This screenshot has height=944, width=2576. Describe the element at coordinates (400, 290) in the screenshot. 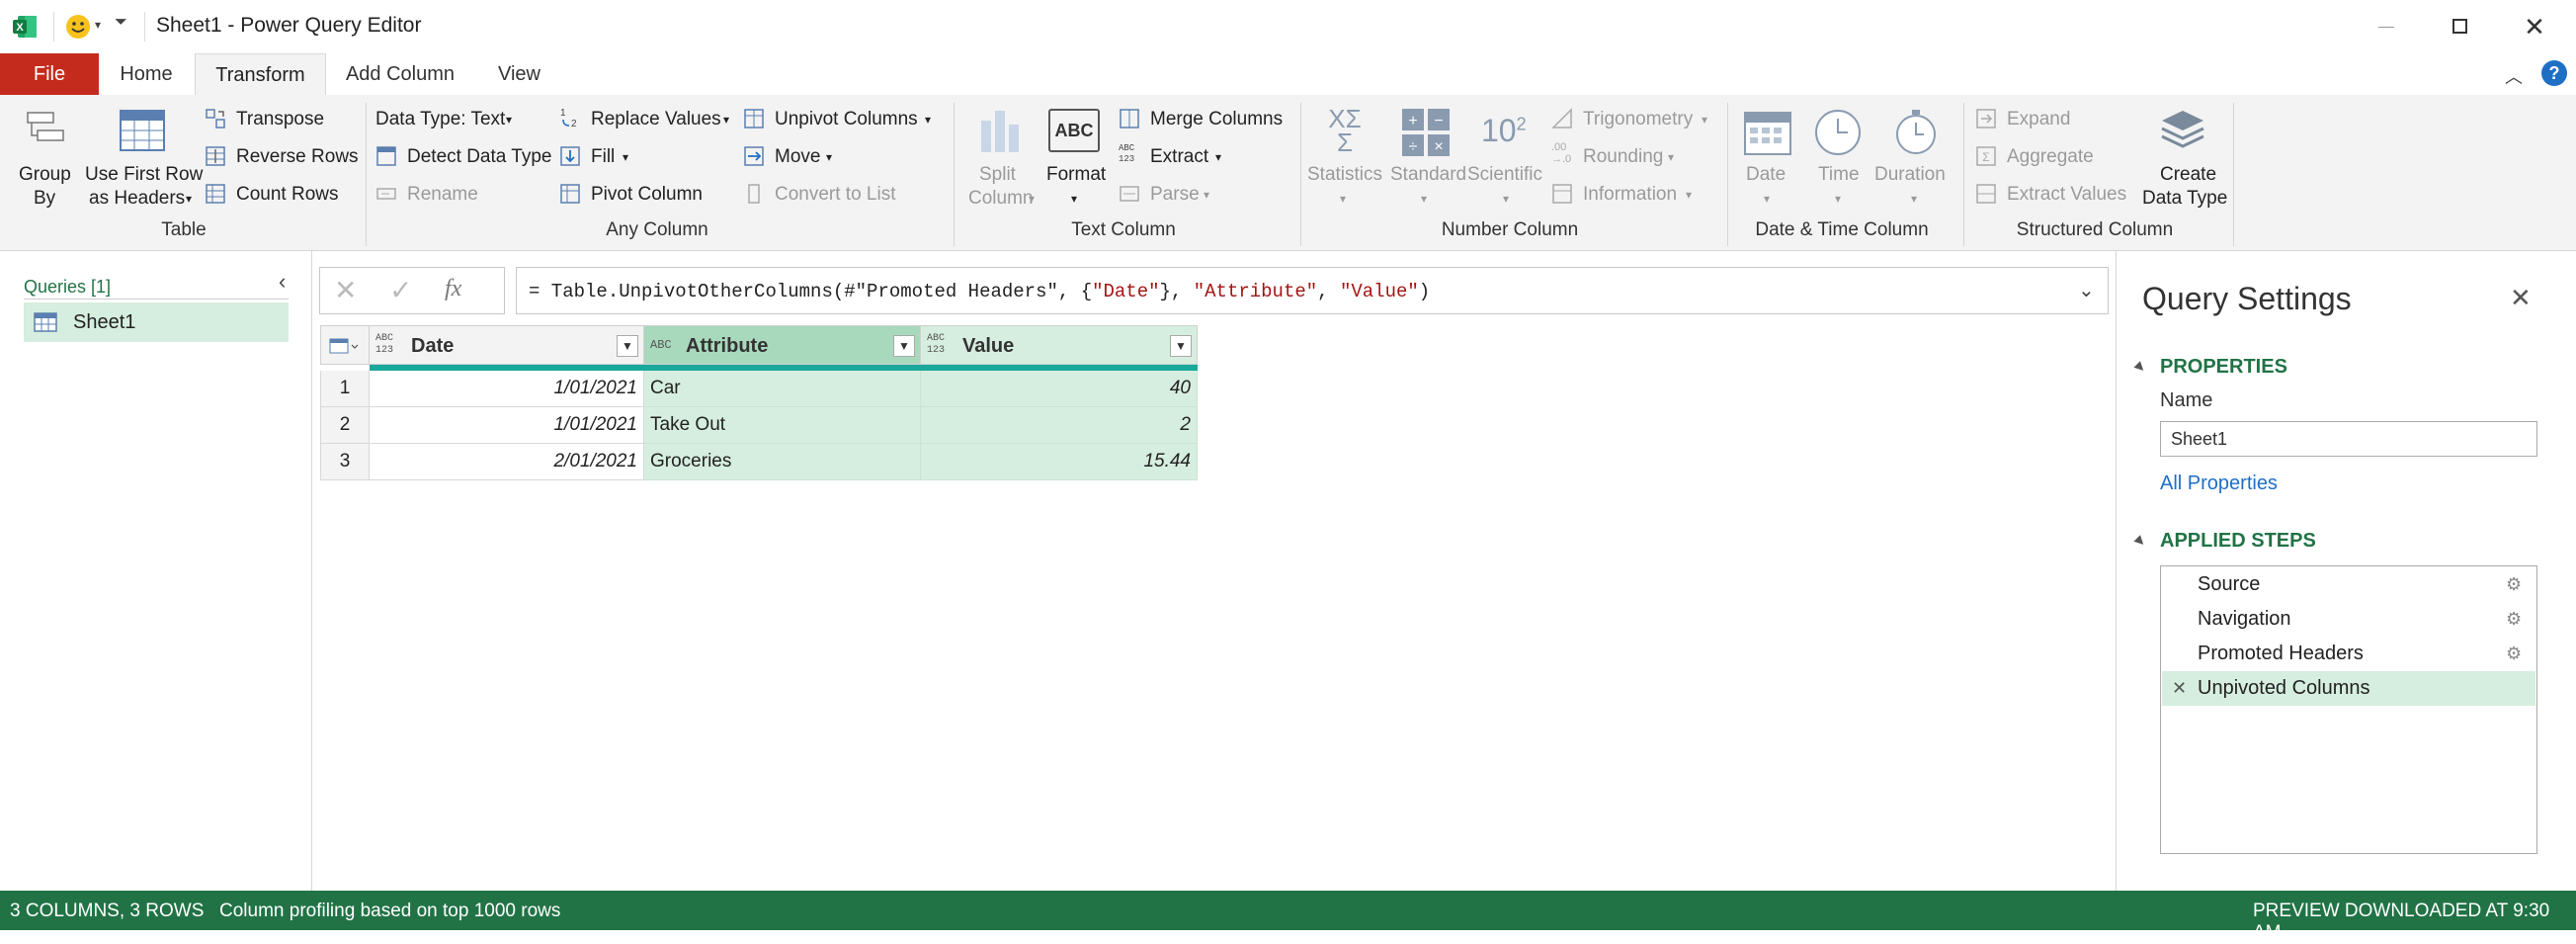

I see `commit-formula-icon: ✓` at that location.